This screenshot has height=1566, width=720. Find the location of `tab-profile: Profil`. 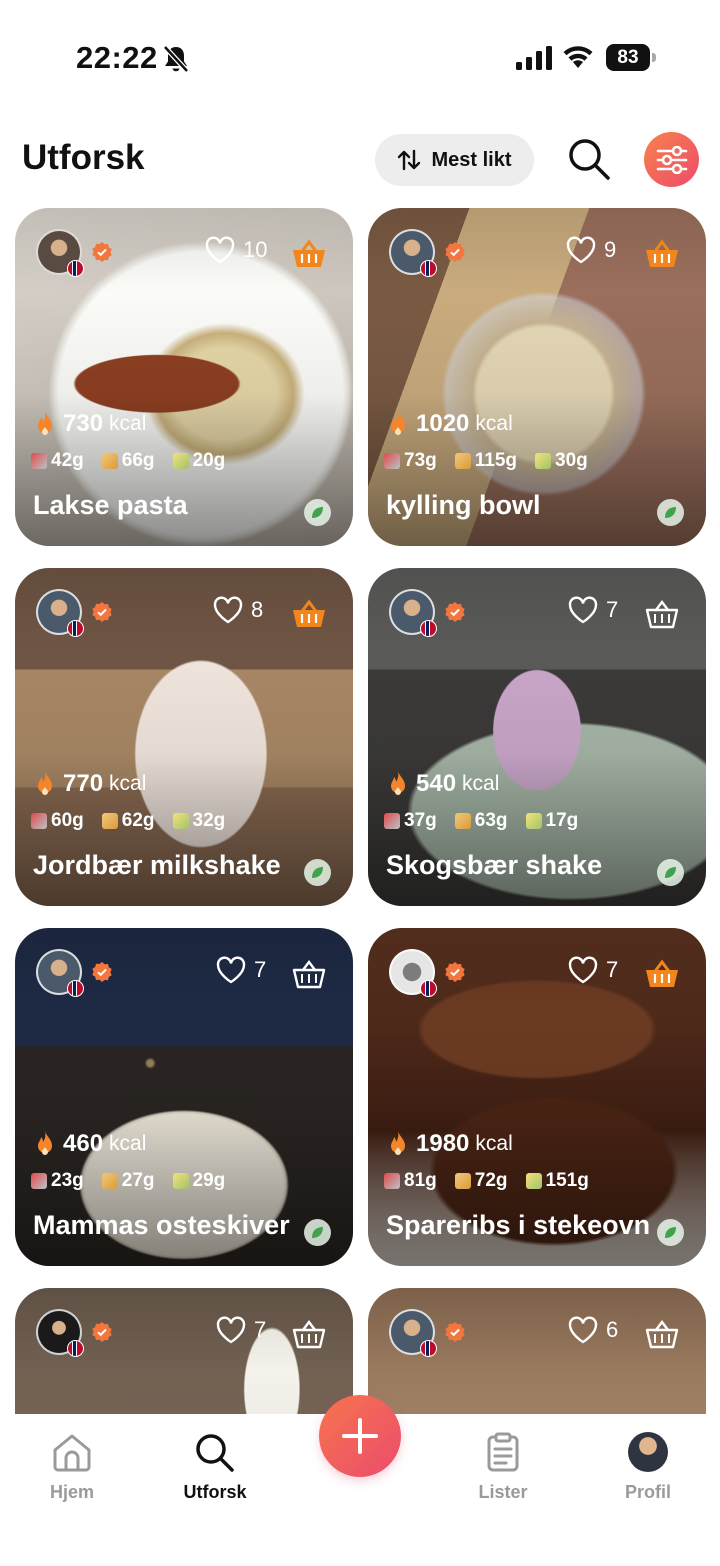

tab-profile: Profil is located at coordinates (648, 1467).